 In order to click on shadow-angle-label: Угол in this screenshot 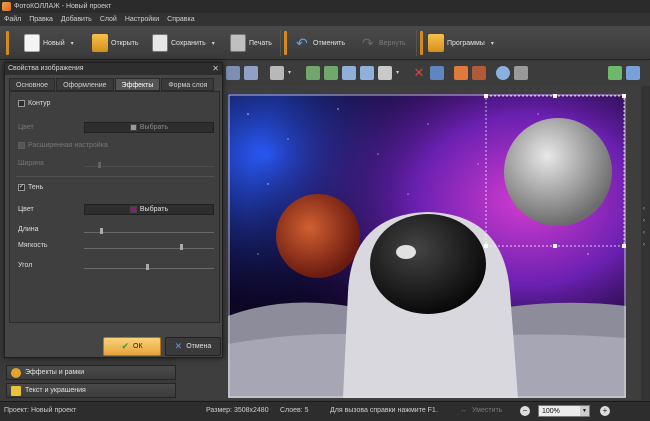, I will do `click(25, 265)`.